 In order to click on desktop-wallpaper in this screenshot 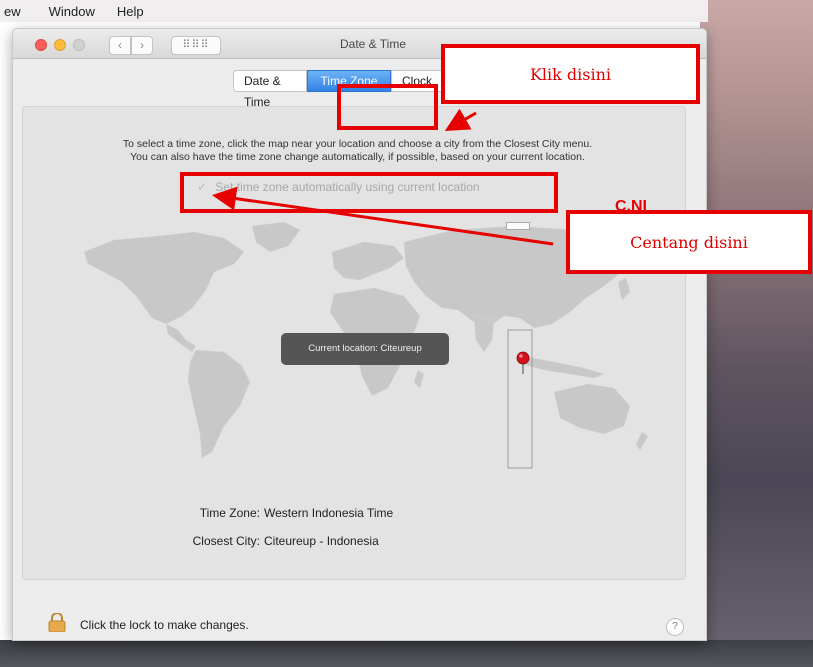, I will do `click(756, 333)`.